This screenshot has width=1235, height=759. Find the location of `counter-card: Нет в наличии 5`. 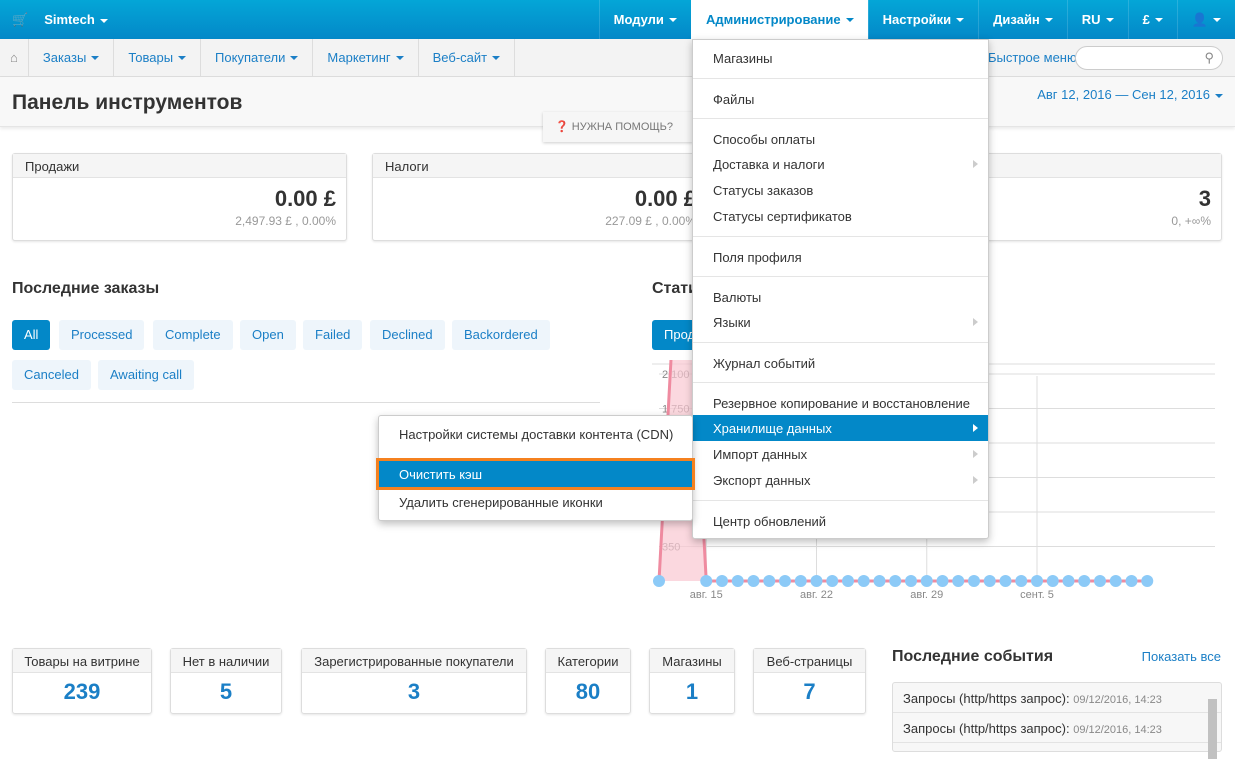

counter-card: Нет в наличии 5 is located at coordinates (226, 681).